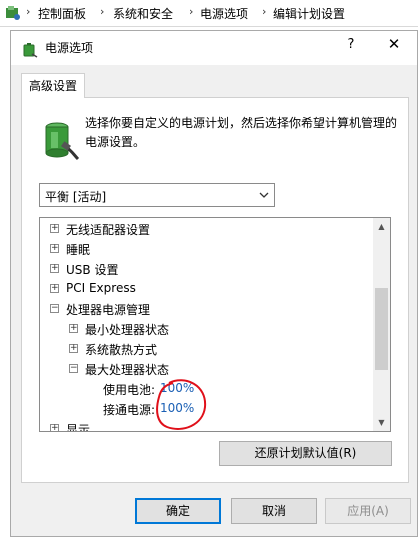 Image resolution: width=418 pixels, height=537 pixels. I want to click on breadcrumb: › 控制面板 › 系统和安全 › 电源选项 › 编辑计划设置, so click(209, 13).